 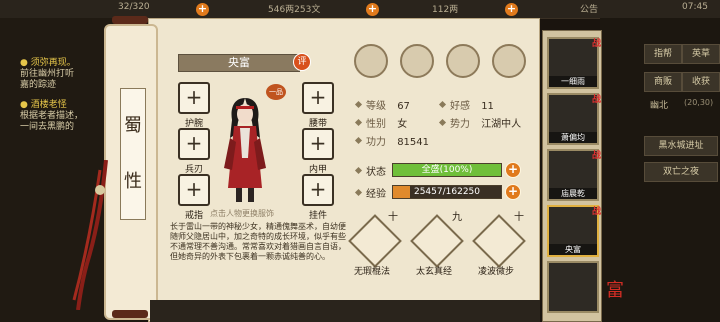 I want to click on meridian-icon, so click(x=509, y=61).